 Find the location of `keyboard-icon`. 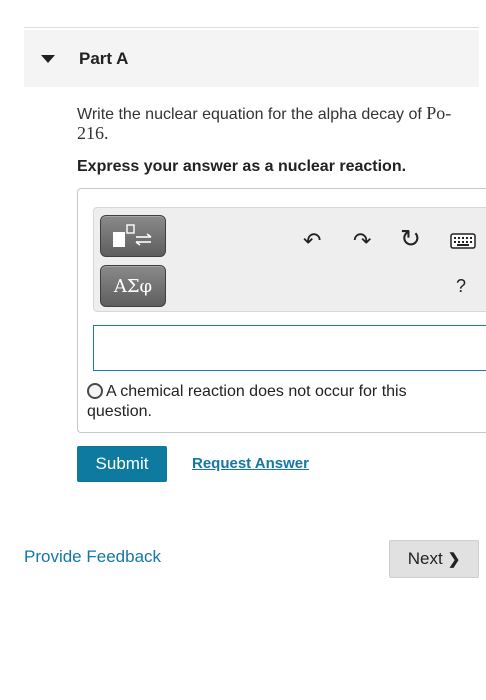

keyboard-icon is located at coordinates (463, 241).